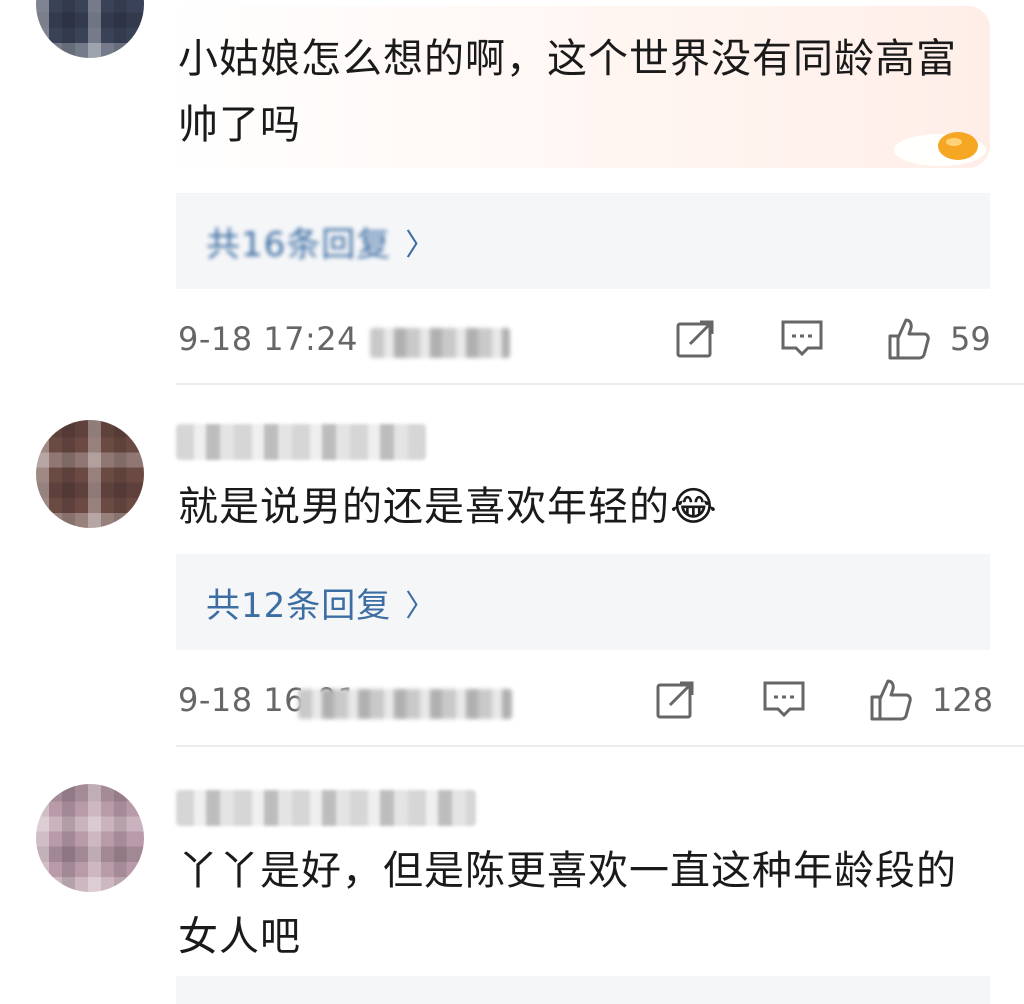 The width and height of the screenshot is (1024, 1004). What do you see at coordinates (586, 700) in the screenshot?
I see `comment-meta: 9-18 16:01 128` at bounding box center [586, 700].